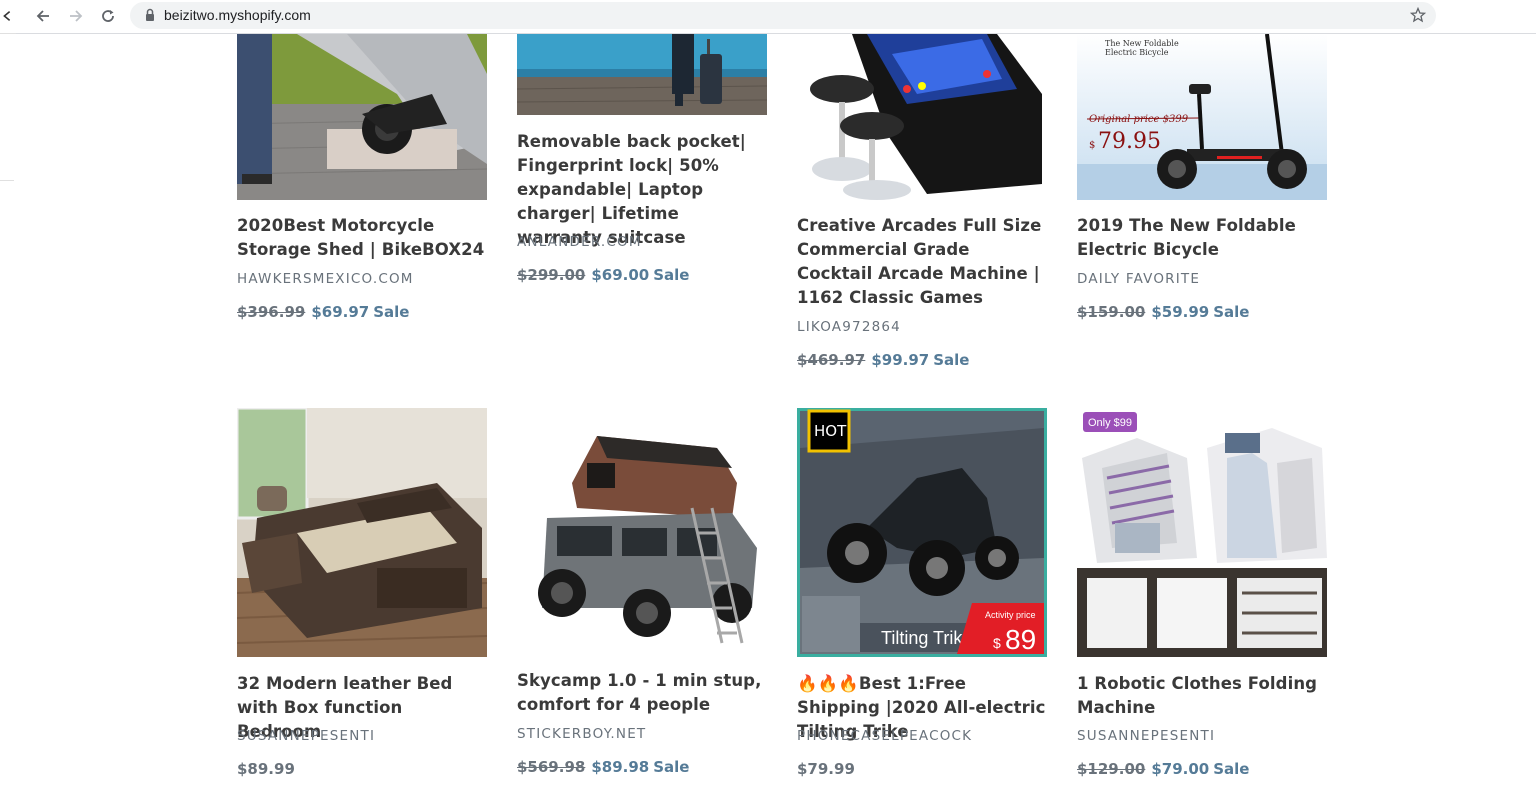 Image resolution: width=1536 pixels, height=788 pixels. Describe the element at coordinates (1139, 119) in the screenshot. I see `image-caption: Original price $399` at that location.